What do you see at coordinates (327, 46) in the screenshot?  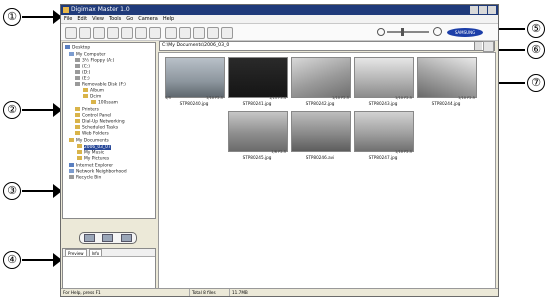 I see `address-bar: C:\My Documents\2006_03_0` at bounding box center [327, 46].